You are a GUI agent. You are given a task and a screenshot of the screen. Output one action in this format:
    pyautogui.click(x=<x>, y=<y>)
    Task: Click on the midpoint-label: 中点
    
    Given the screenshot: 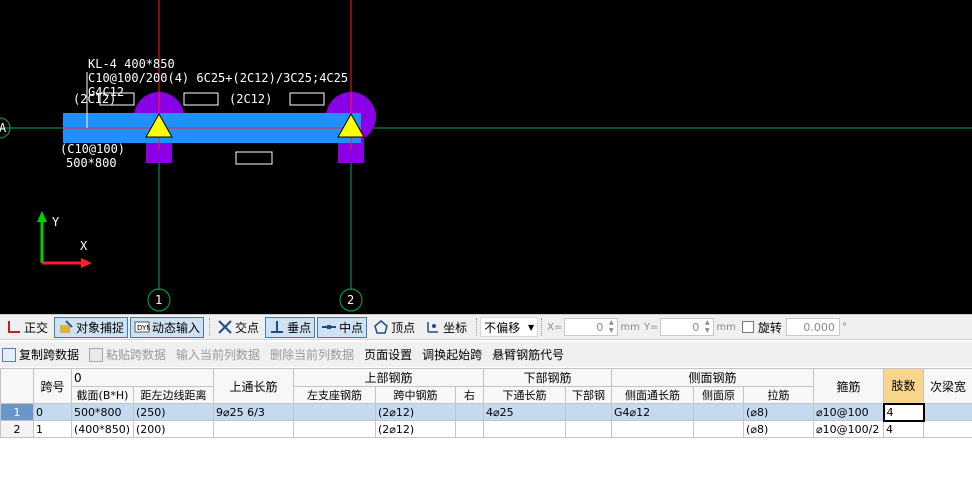 What is the action you would take?
    pyautogui.click(x=351, y=327)
    